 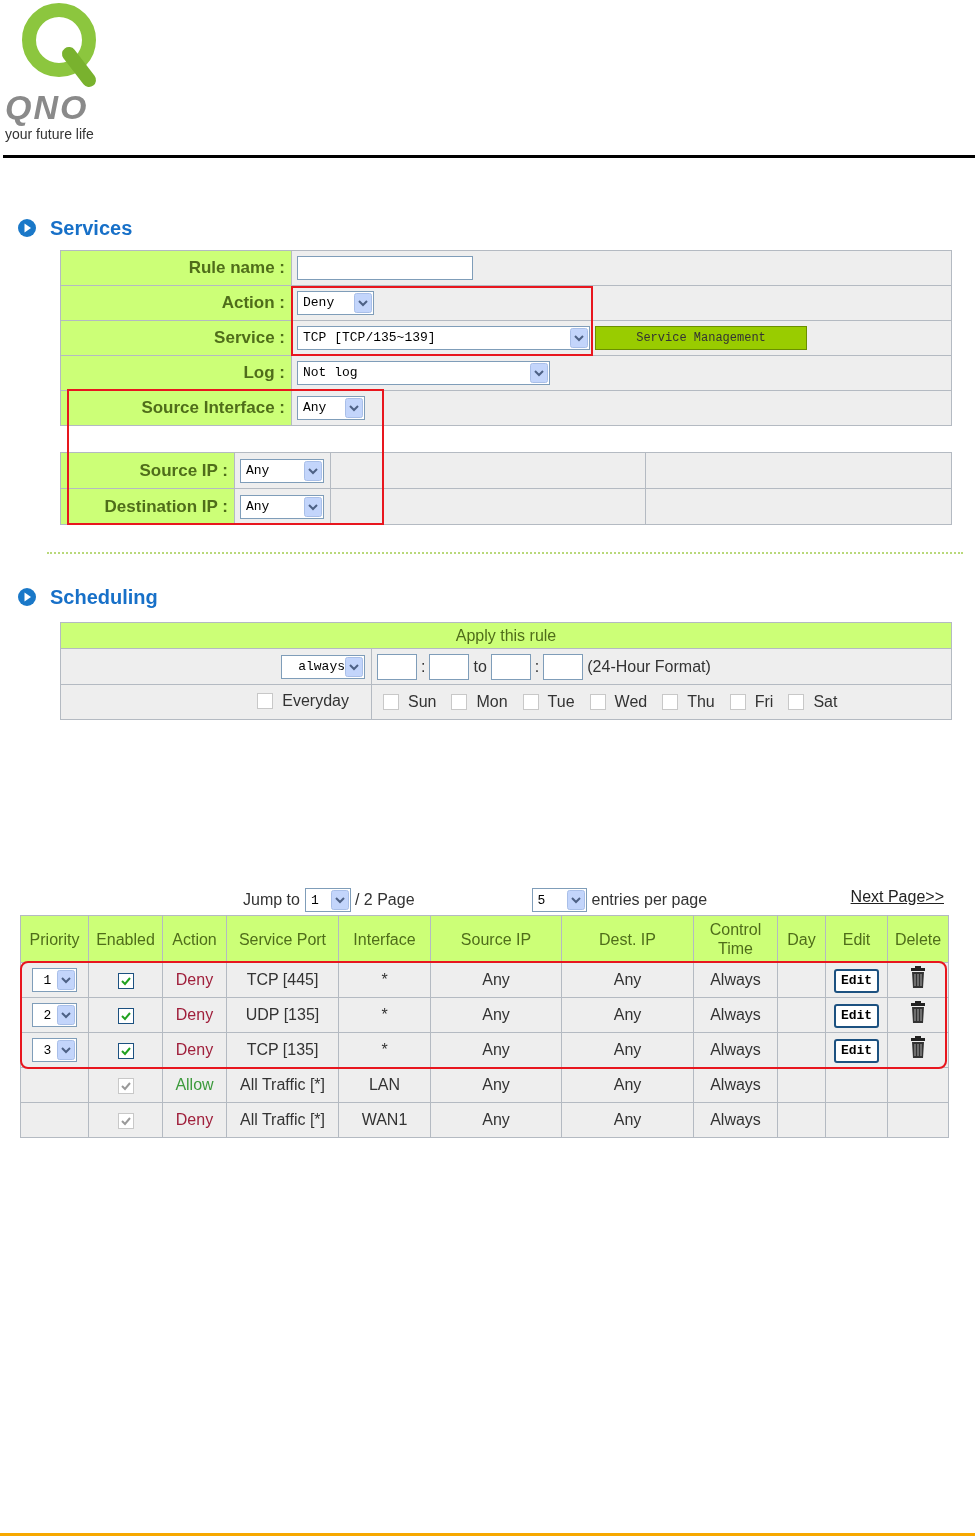 I want to click on table-cell: All Traffic [*], so click(x=282, y=1120).